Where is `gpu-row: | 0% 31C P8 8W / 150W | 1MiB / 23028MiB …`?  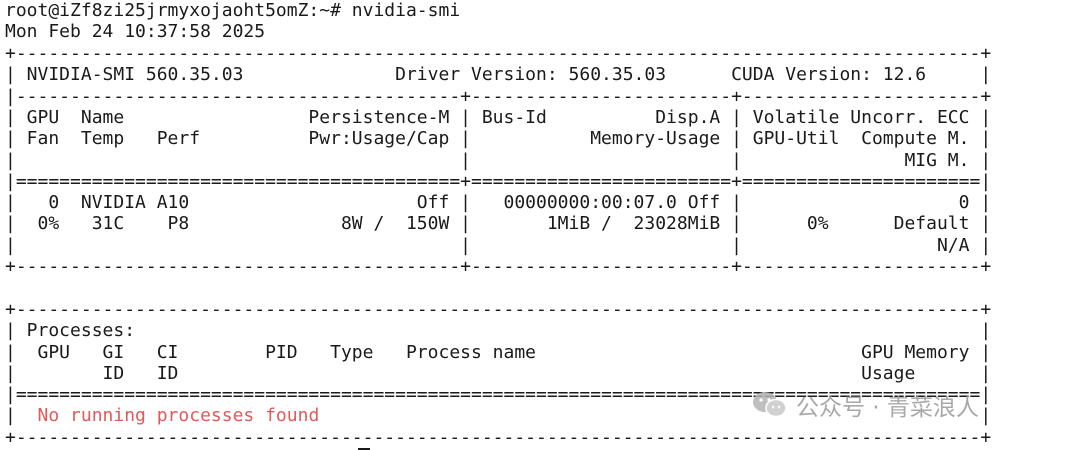
gpu-row: | 0% 31C P8 8W / 150W | 1MiB / 23028MiB … is located at coordinates (498, 223).